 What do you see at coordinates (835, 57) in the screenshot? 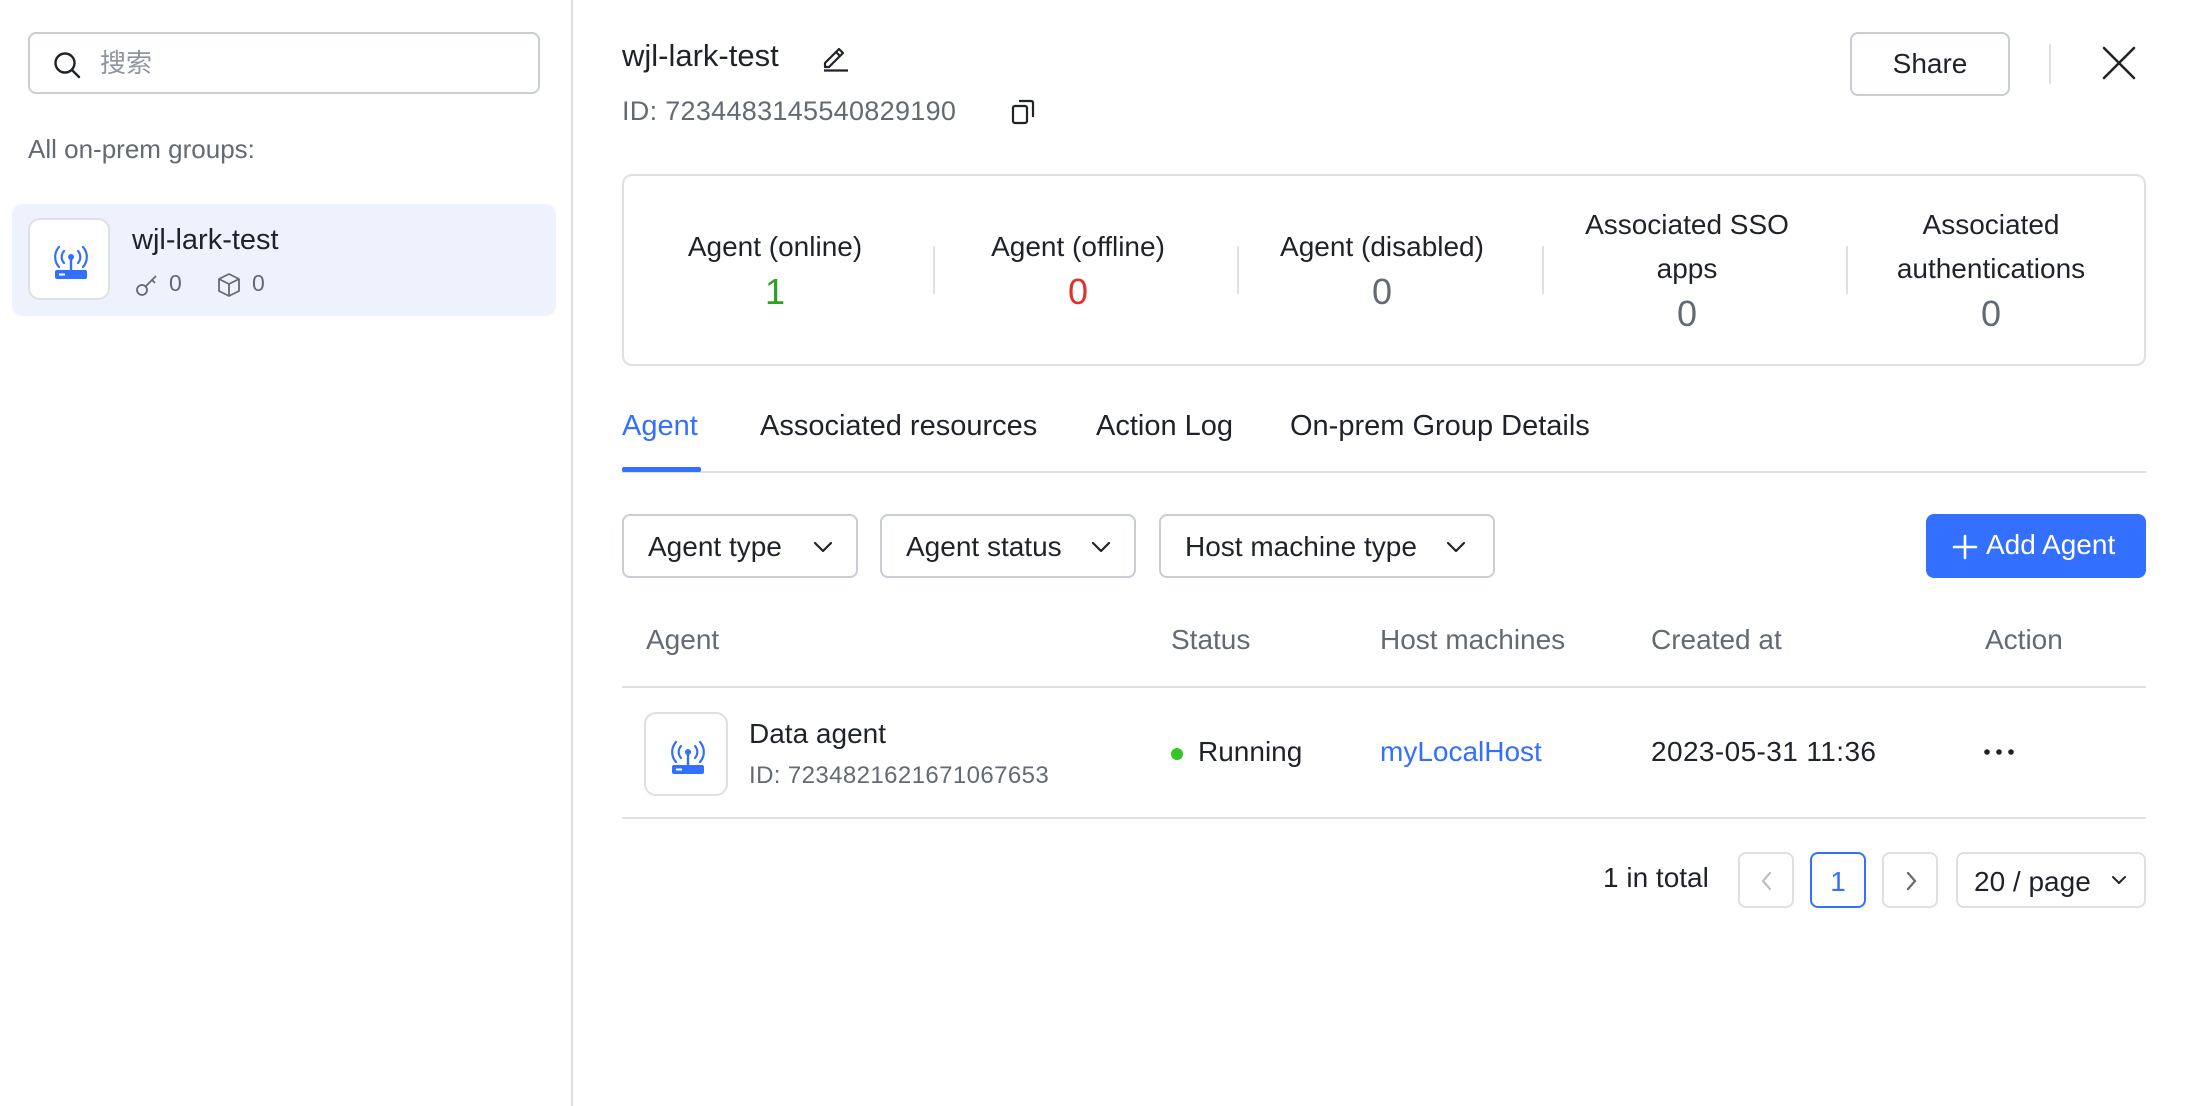
I see `edit-icon` at bounding box center [835, 57].